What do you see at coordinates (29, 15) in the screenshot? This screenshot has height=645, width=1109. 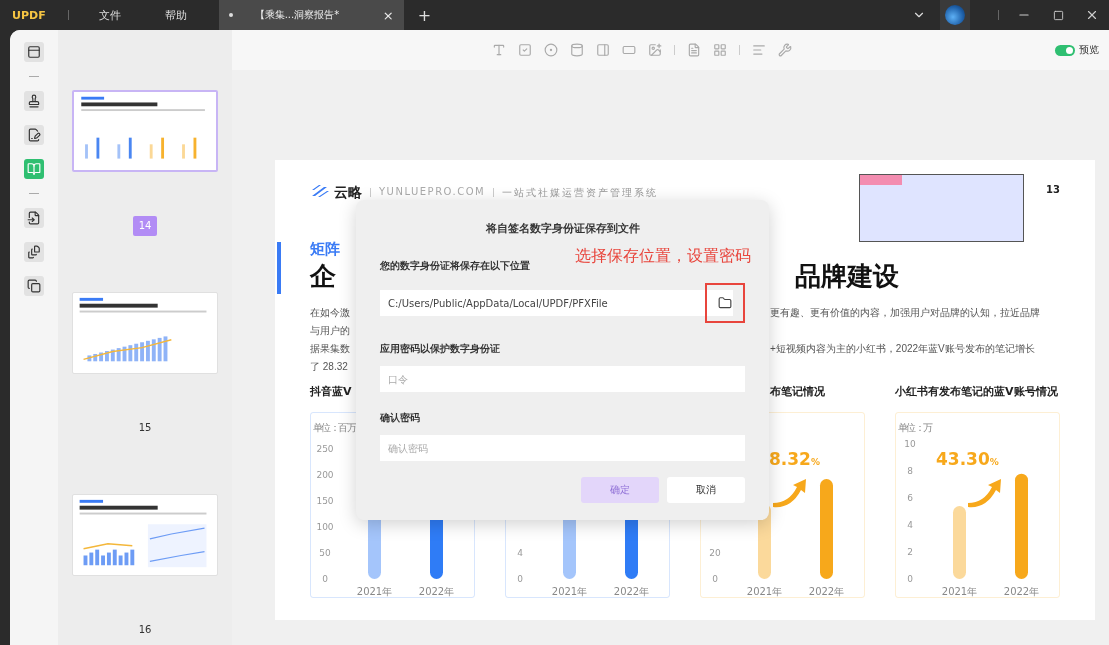 I see `app-logo: UPDF` at bounding box center [29, 15].